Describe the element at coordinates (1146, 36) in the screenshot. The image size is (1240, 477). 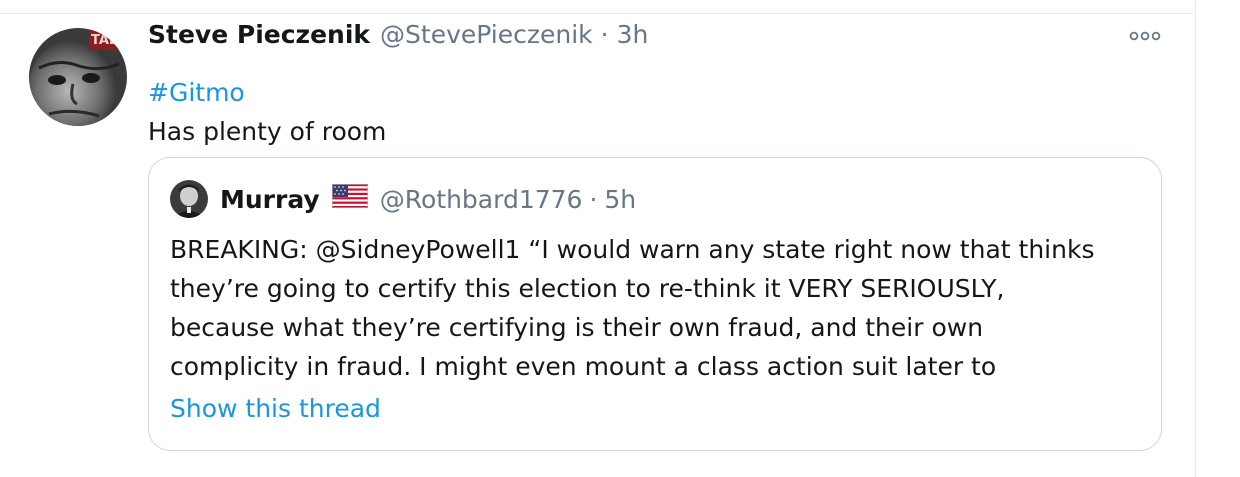
I see `more-horizontal-icon` at that location.